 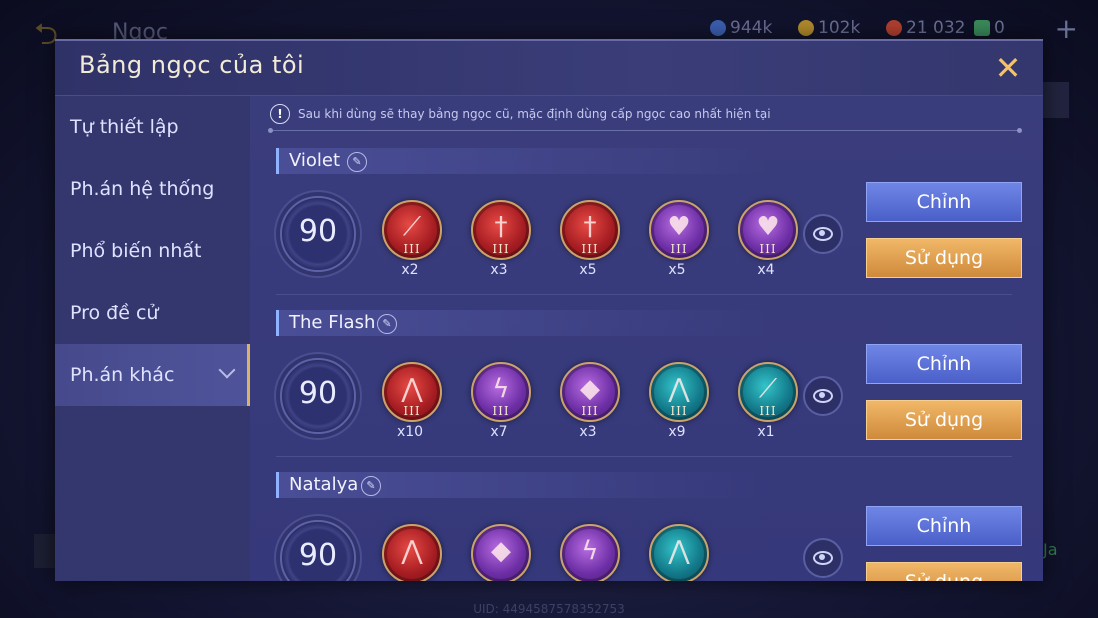 What do you see at coordinates (646, 526) in the screenshot?
I see `rune-set: Natalya ✎ 90 ⋀ ◆ ϟ ⋀ Chỉnh Sử d` at bounding box center [646, 526].